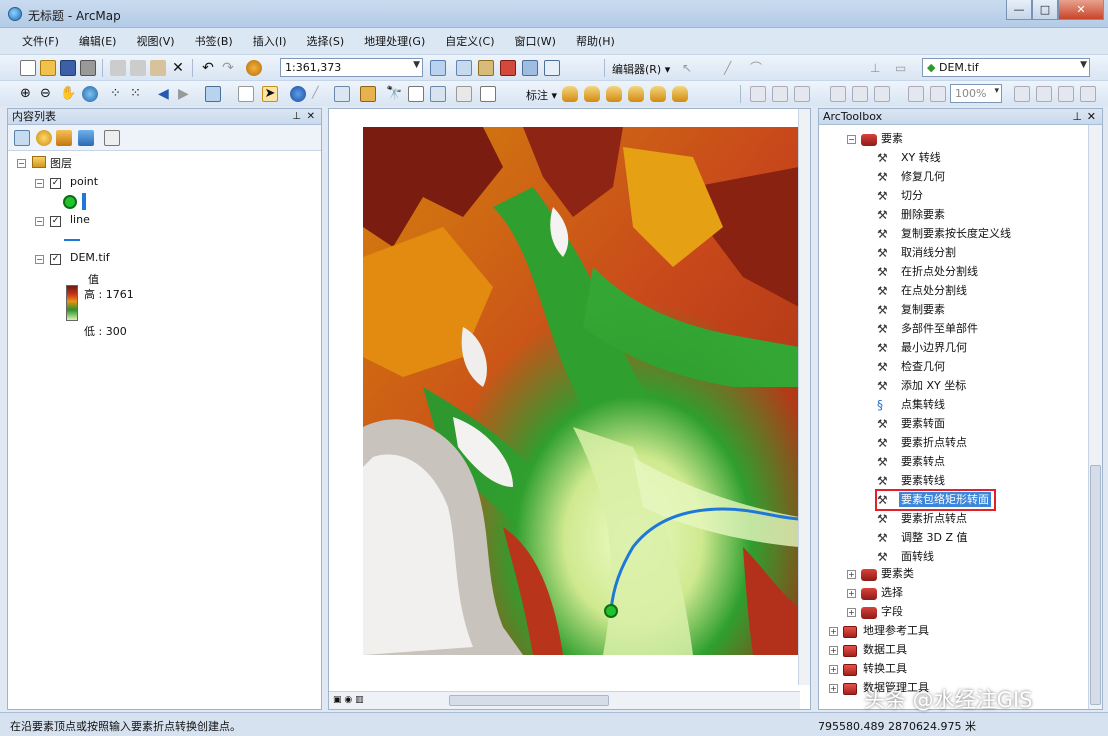 The height and width of the screenshot is (736, 1108). I want to click on menu-geoprocessing: 地理处理(G), so click(394, 41).